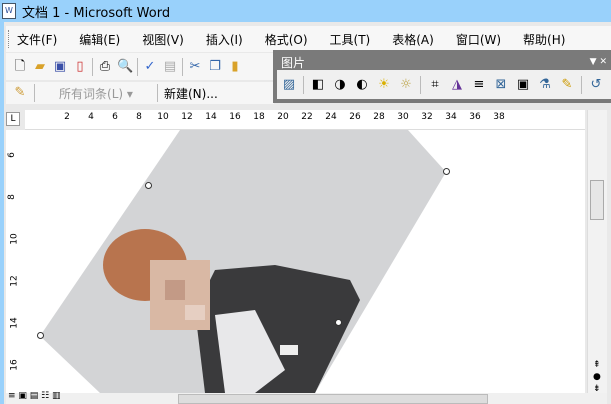 The image size is (611, 404). What do you see at coordinates (545, 85) in the screenshot?
I see `format-picture-icon: ⚗` at bounding box center [545, 85].